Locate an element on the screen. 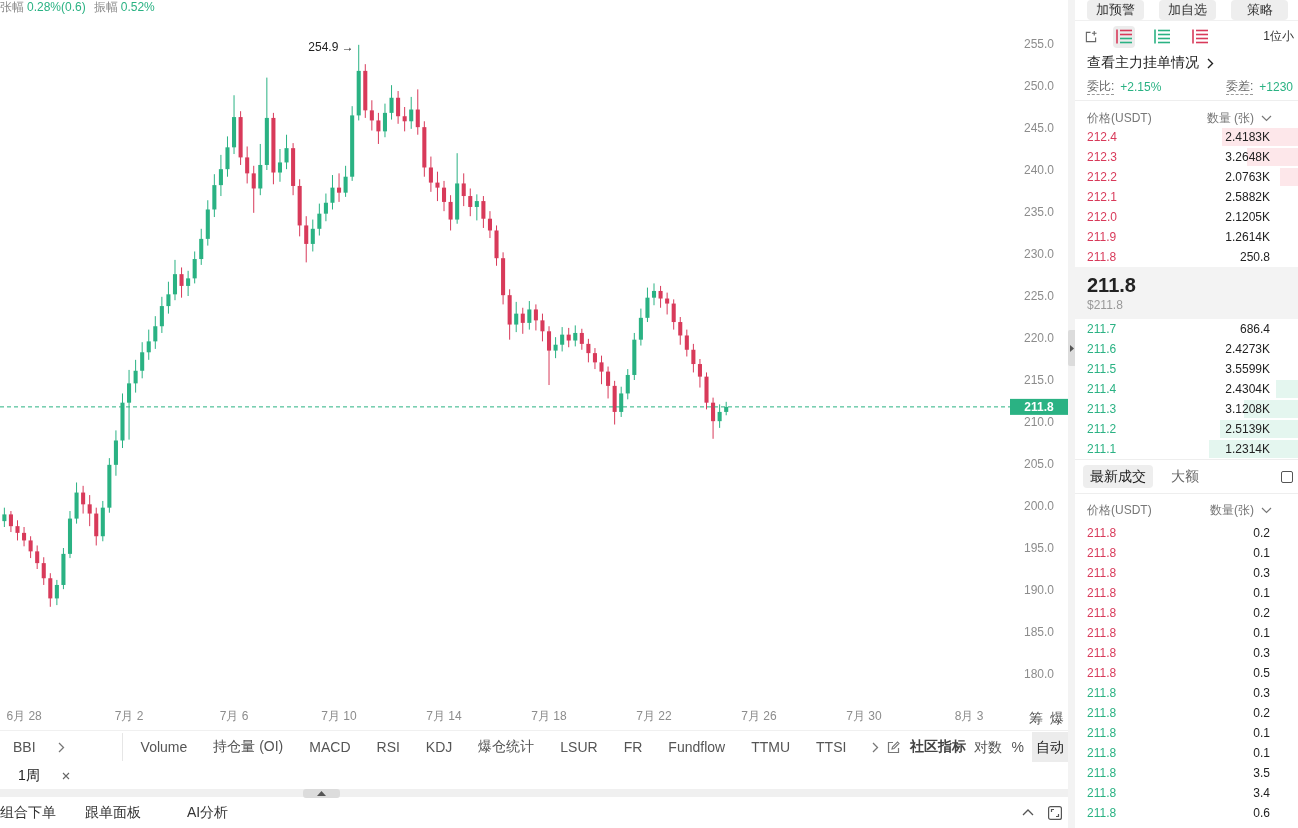 This screenshot has width=1298, height=828. ask-row: 212.4 2.4183K is located at coordinates (1186, 137).